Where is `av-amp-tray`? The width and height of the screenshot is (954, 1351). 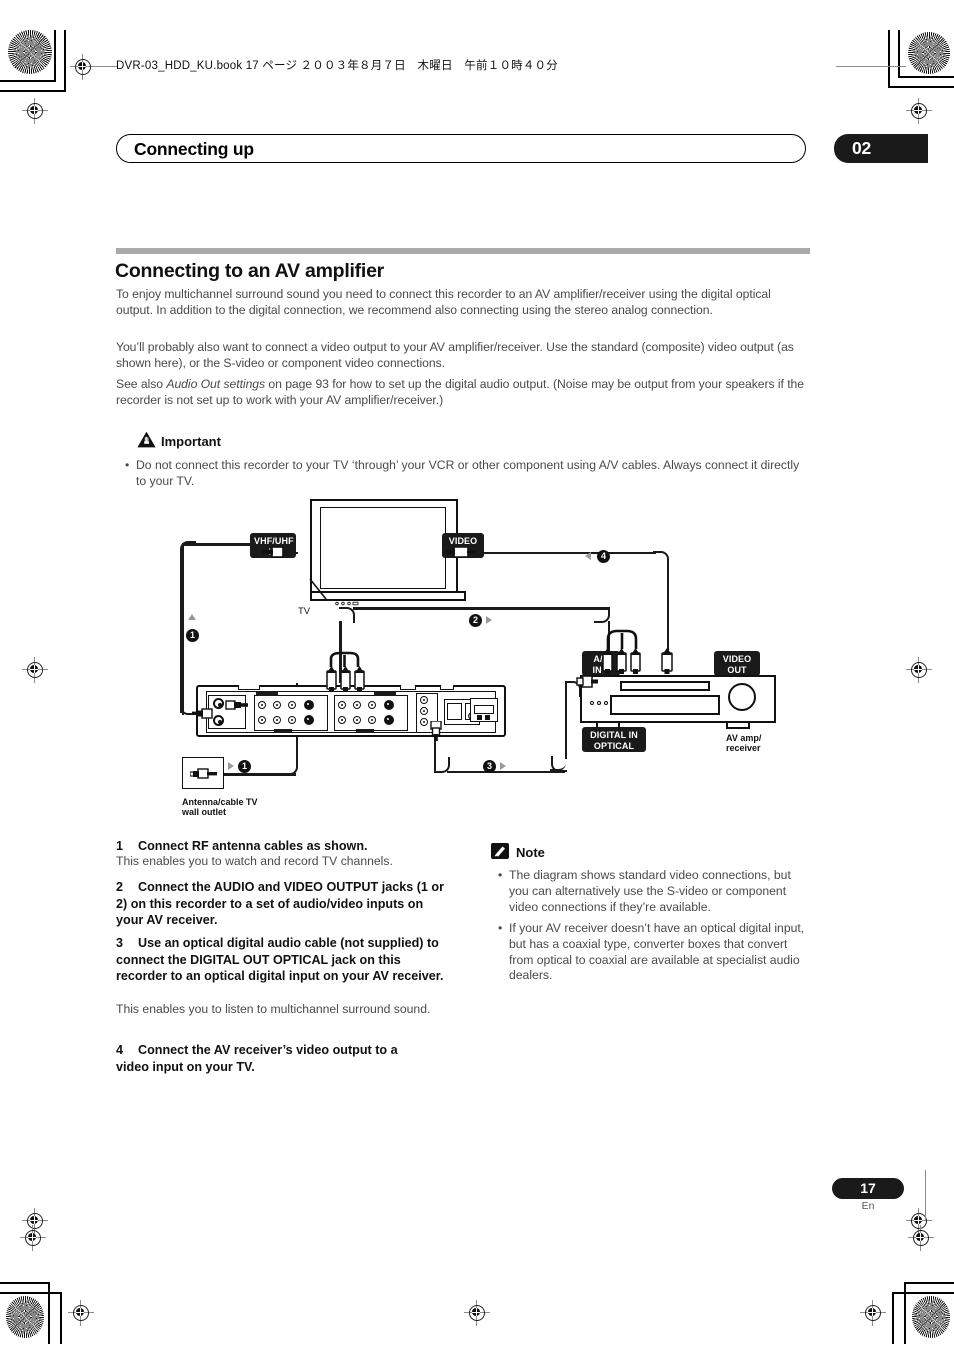 av-amp-tray is located at coordinates (665, 705).